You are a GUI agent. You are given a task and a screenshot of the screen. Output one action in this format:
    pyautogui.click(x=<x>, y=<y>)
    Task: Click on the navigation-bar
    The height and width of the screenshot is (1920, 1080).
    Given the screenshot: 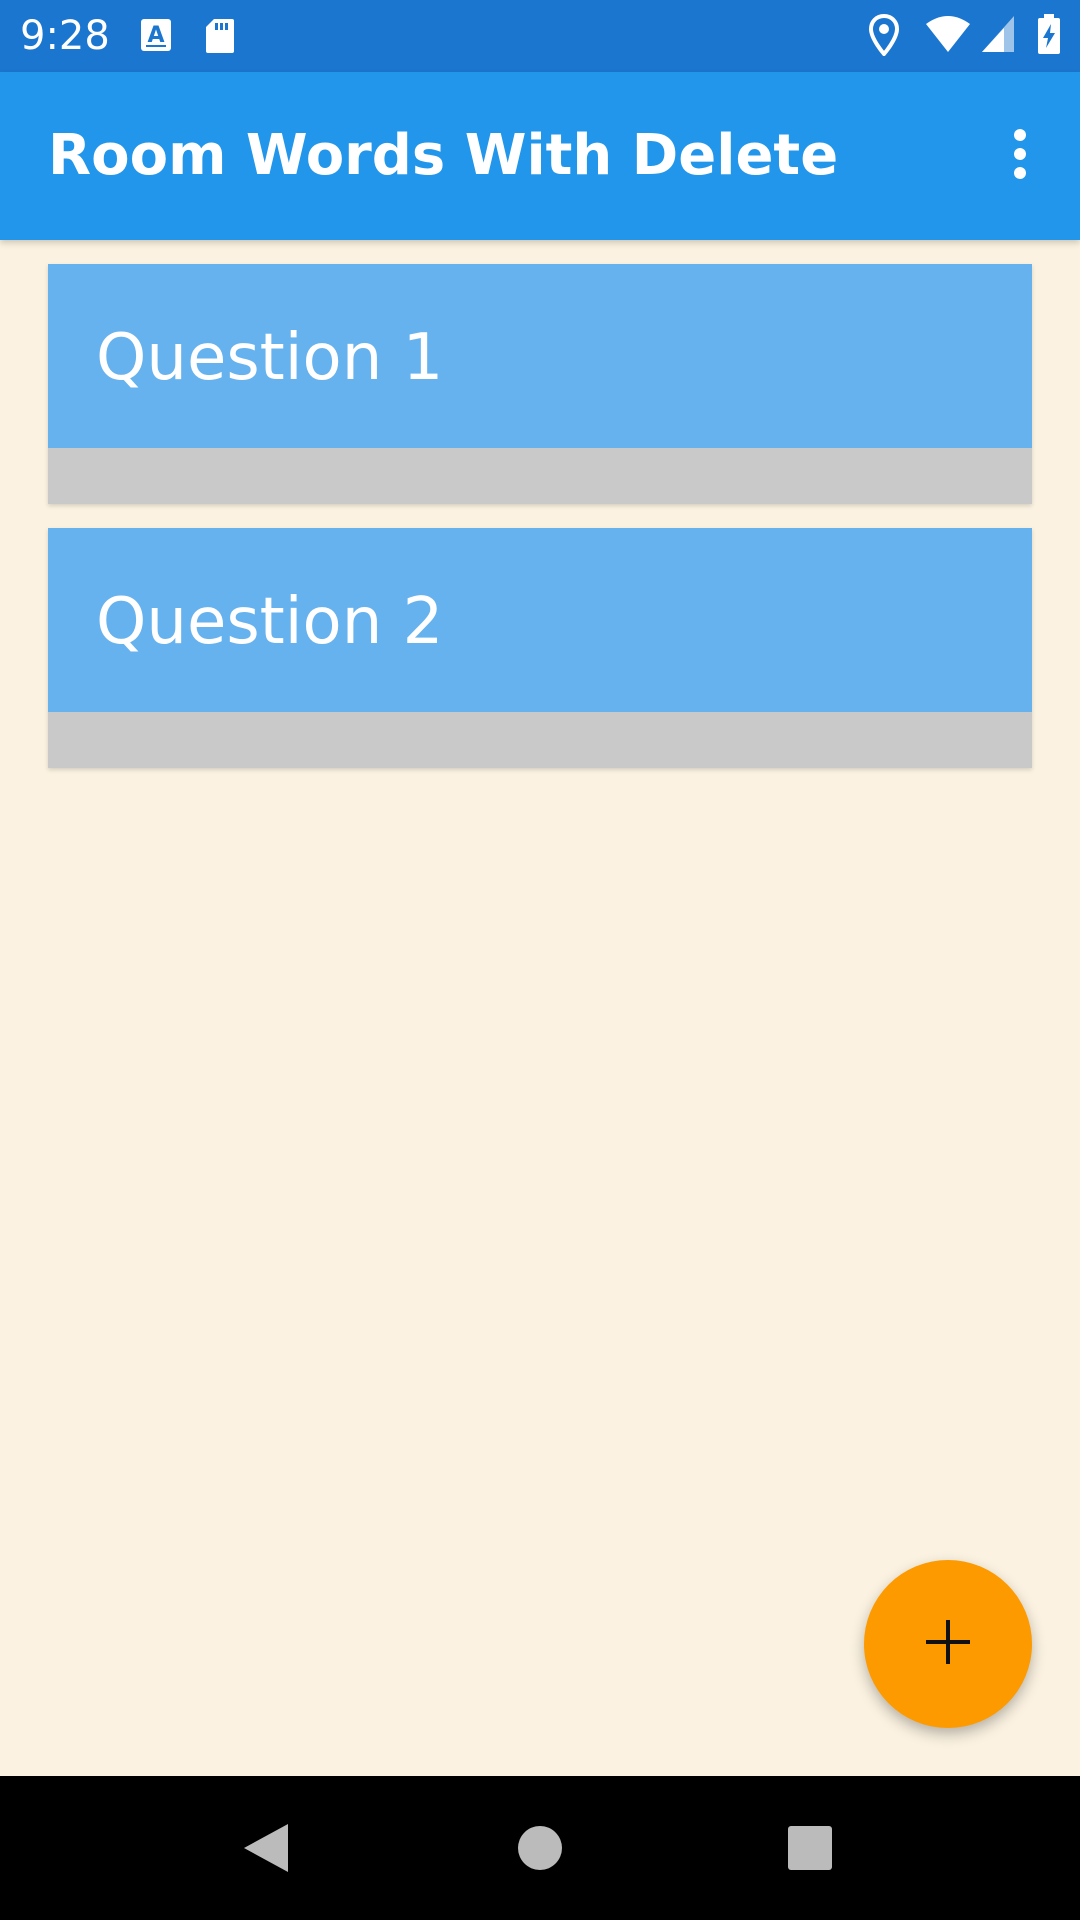 What is the action you would take?
    pyautogui.click(x=540, y=1848)
    